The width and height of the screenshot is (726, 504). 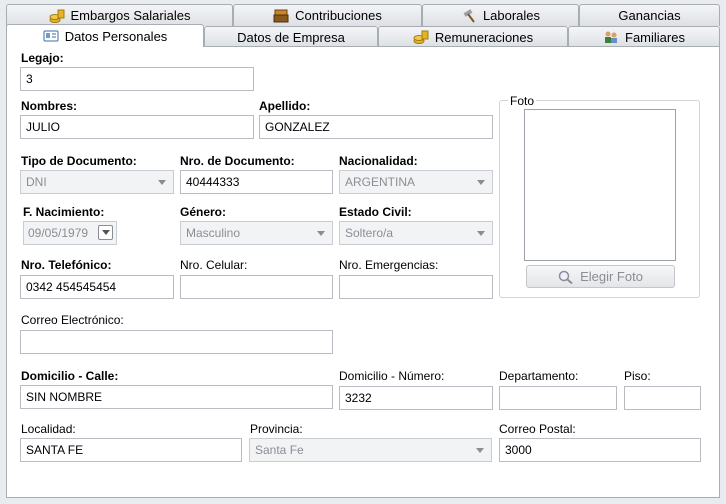 What do you see at coordinates (176, 342) in the screenshot?
I see `correo-input` at bounding box center [176, 342].